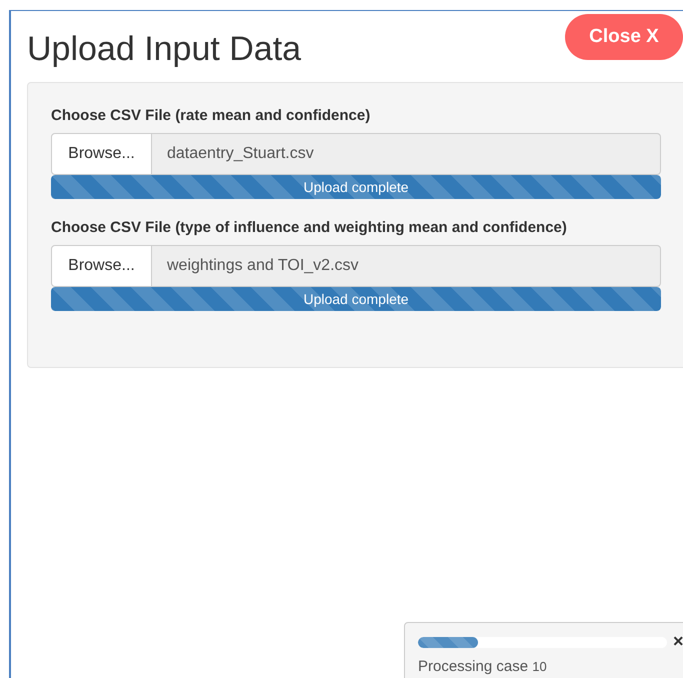  Describe the element at coordinates (406, 266) in the screenshot. I see `file-name-field: weightings and TOI_v2.csv` at that location.